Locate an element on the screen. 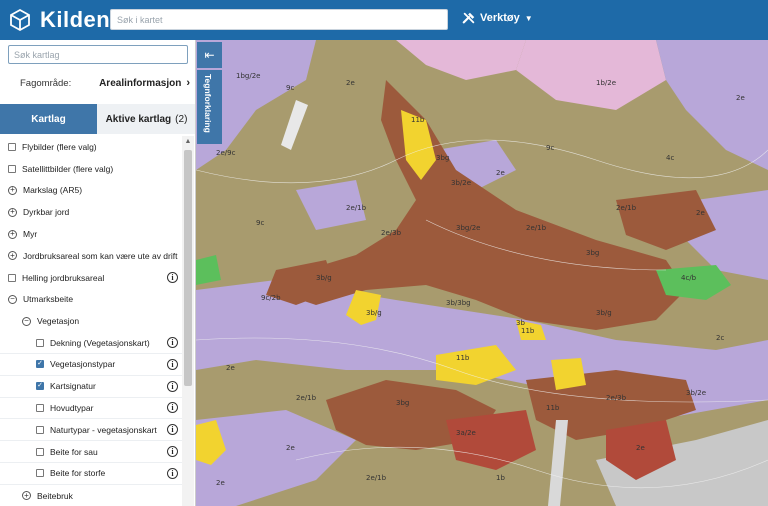  layer-search-input is located at coordinates (98, 54).